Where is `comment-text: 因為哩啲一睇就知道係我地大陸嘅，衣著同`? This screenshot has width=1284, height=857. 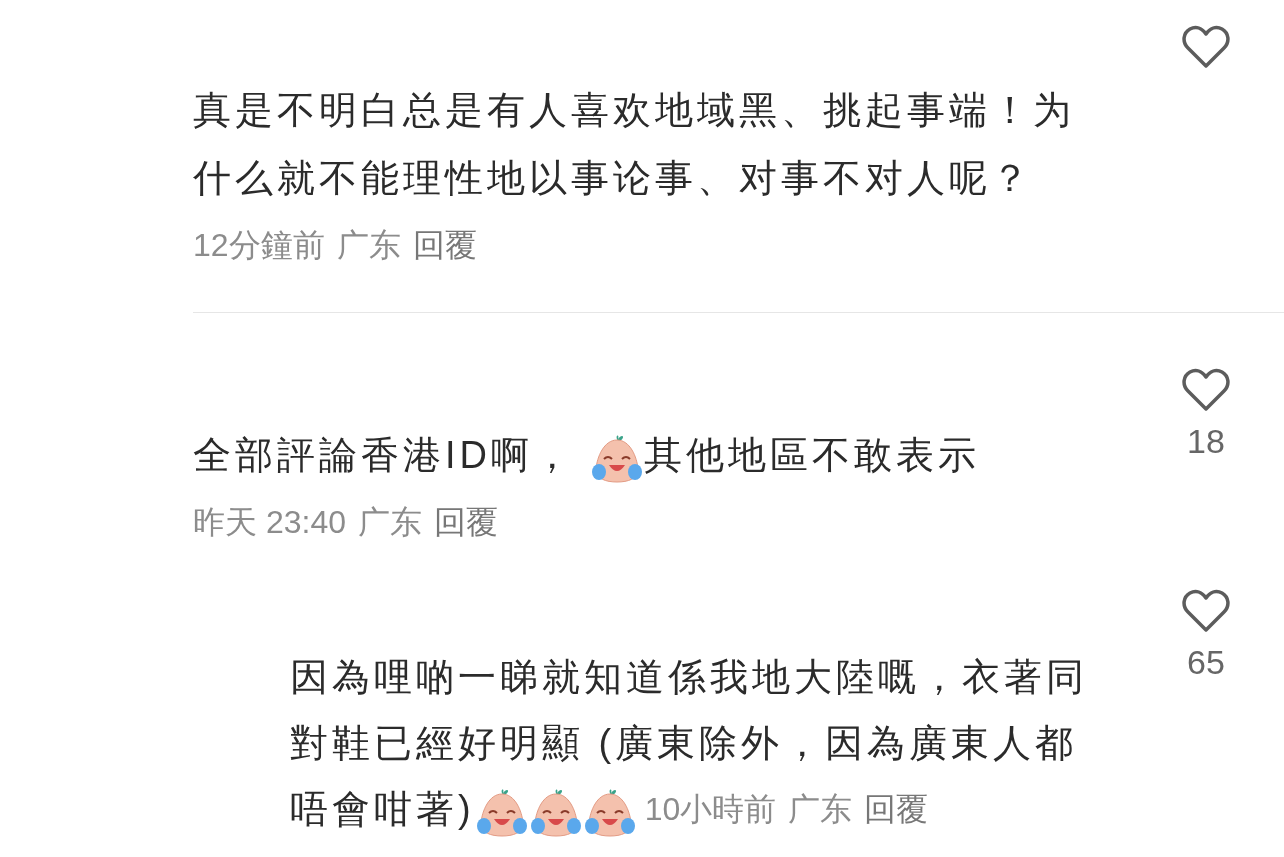 comment-text: 因為哩啲一睇就知道係我地大陸嘅，衣著同 is located at coordinates (689, 677).